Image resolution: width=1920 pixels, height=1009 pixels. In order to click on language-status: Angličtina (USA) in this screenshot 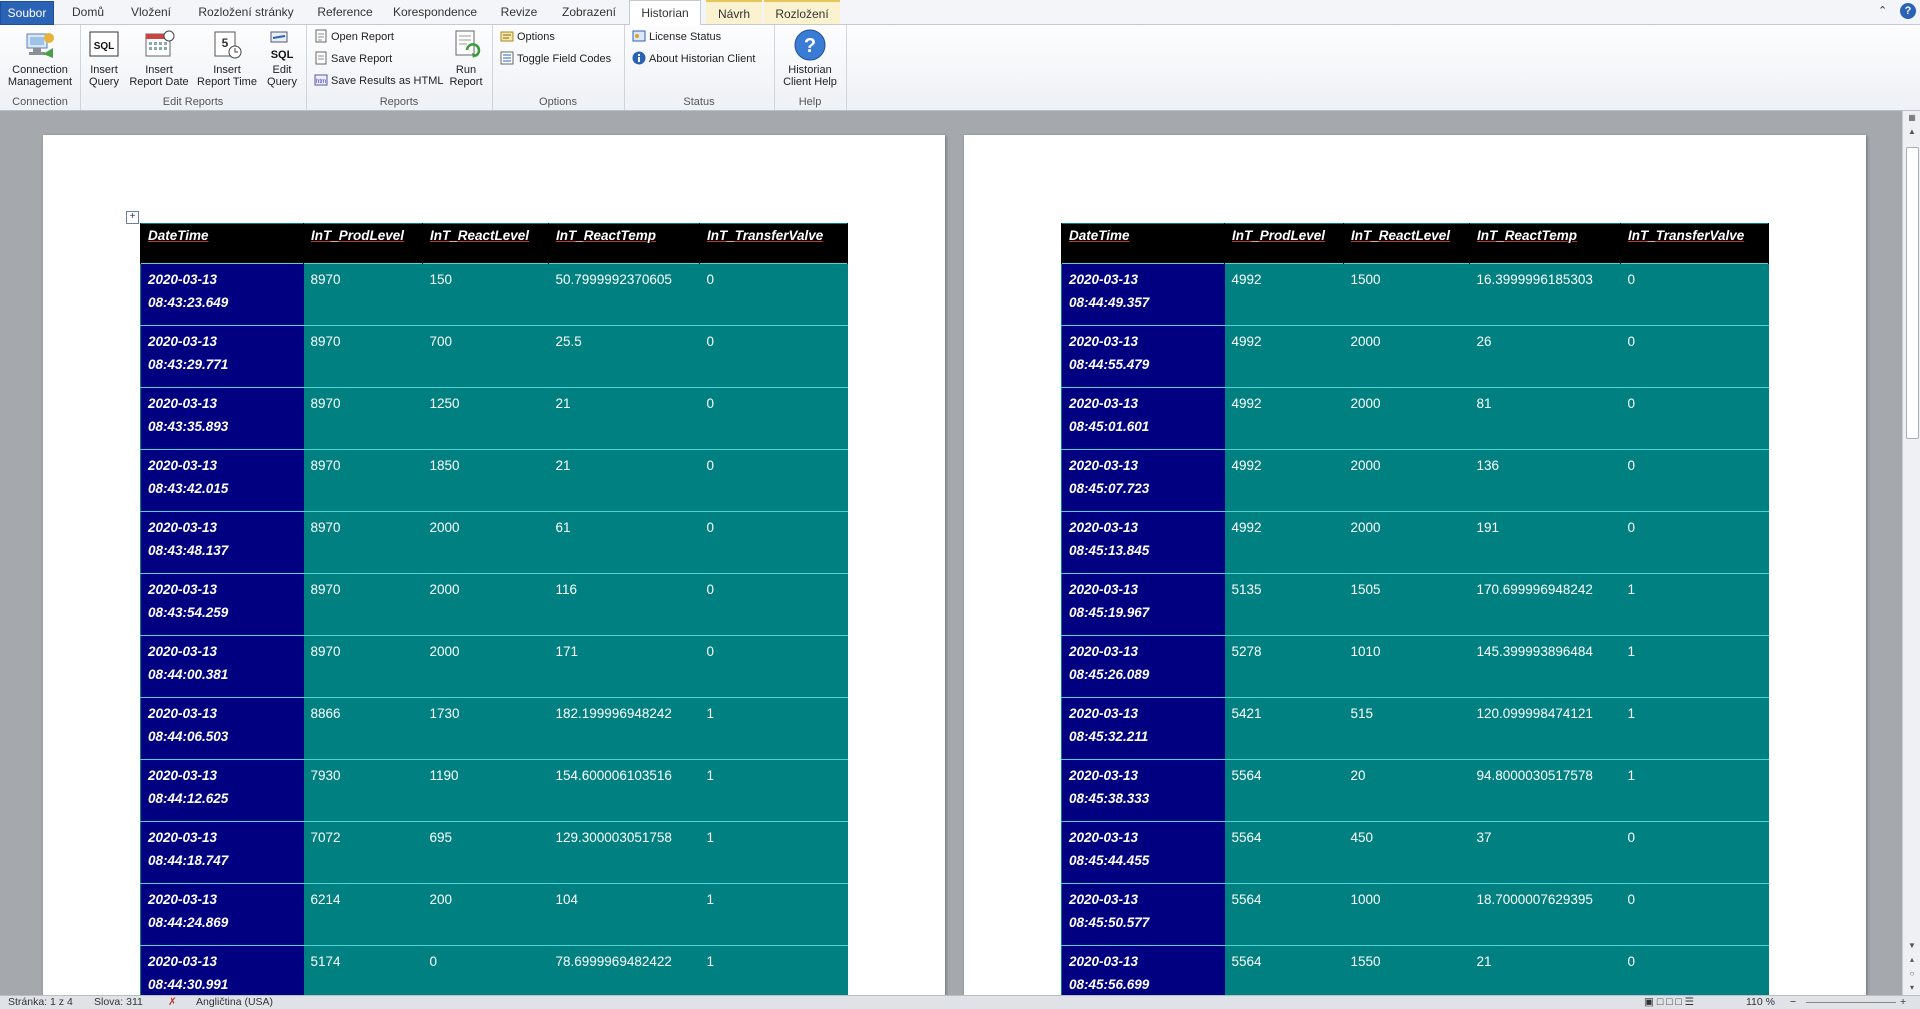, I will do `click(234, 1002)`.